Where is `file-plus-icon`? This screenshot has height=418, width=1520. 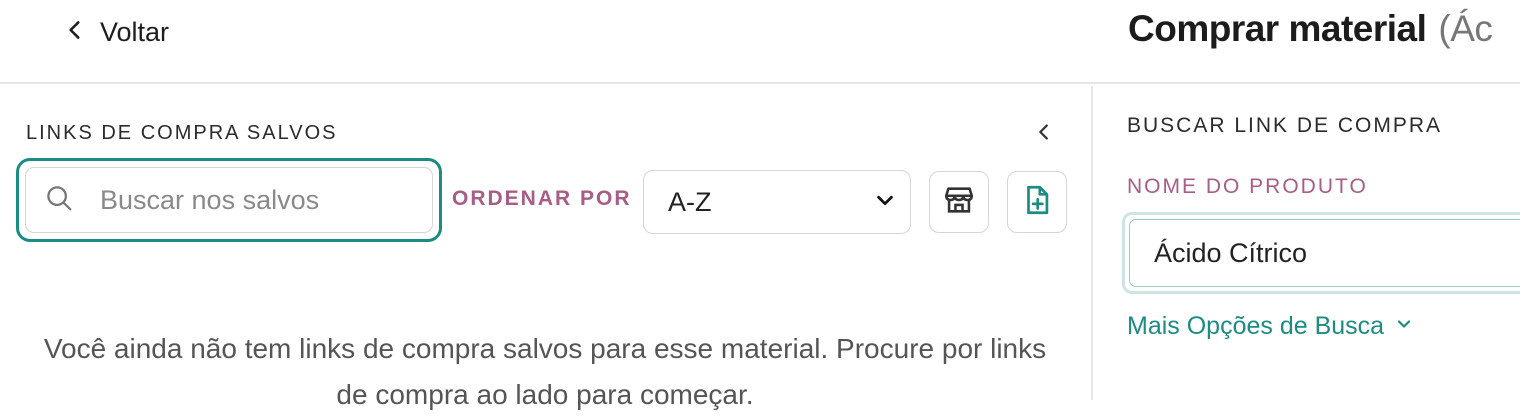 file-plus-icon is located at coordinates (1037, 202).